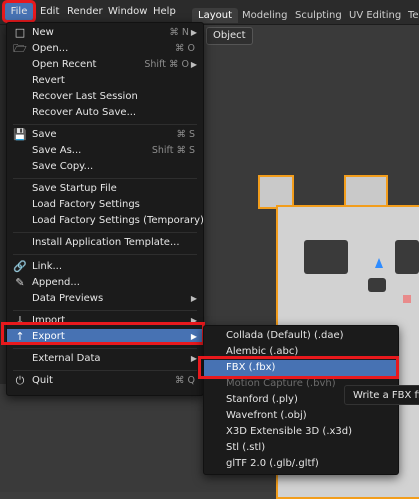  Describe the element at coordinates (379, 263) in the screenshot. I see `gizmo-arrow-up-icon` at that location.